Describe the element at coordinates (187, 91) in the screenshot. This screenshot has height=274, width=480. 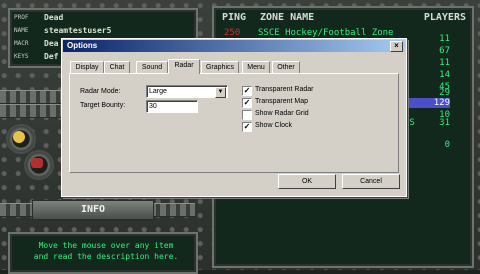
I see `radar-mode-dropdown: Large ▼` at that location.